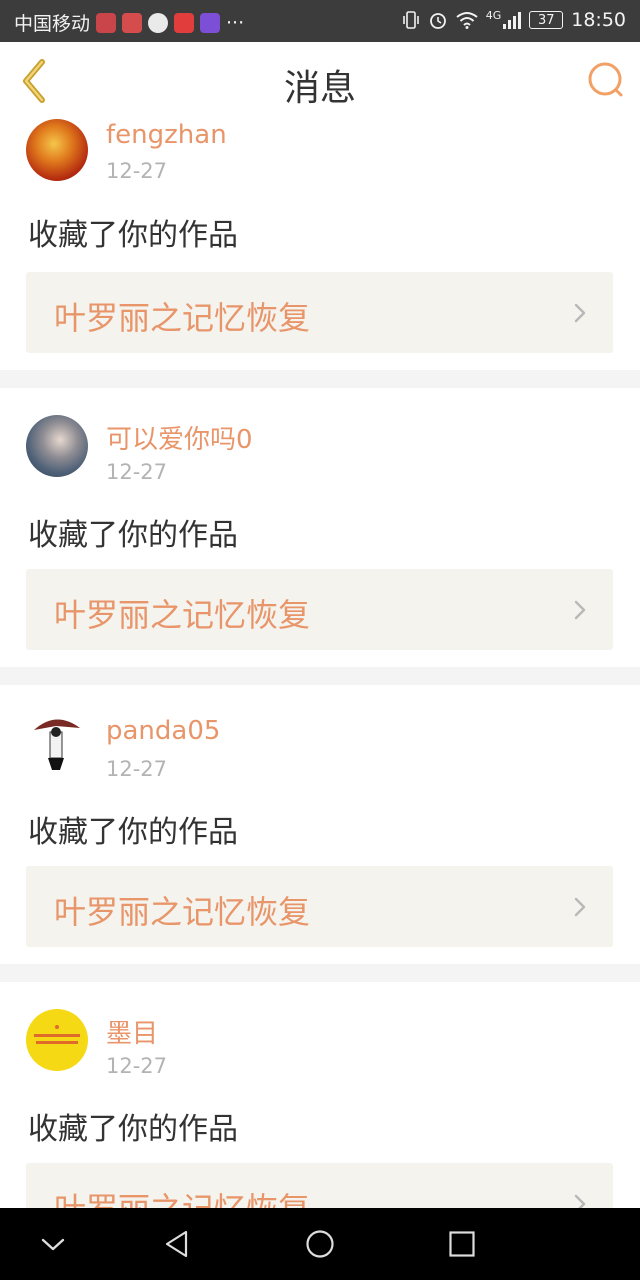 This screenshot has width=640, height=1280. Describe the element at coordinates (606, 80) in the screenshot. I see `search-icon` at that location.